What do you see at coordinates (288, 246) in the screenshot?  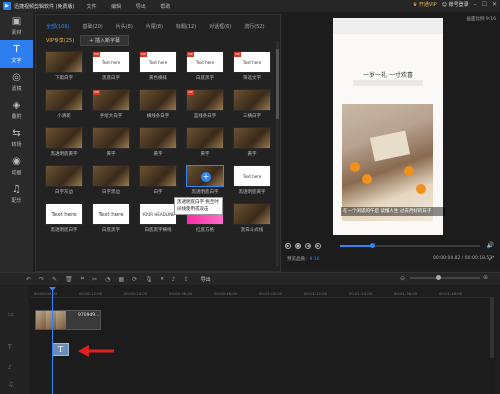 I see `play-icon: ▶` at bounding box center [288, 246].